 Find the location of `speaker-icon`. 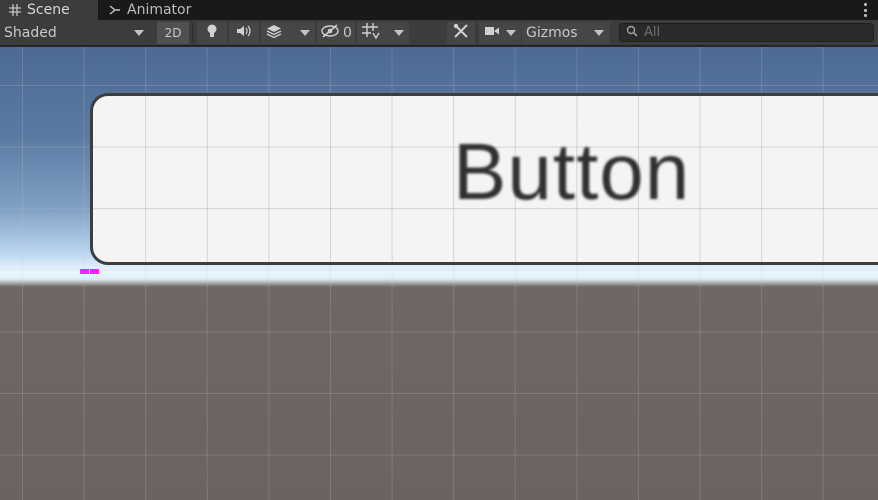

speaker-icon is located at coordinates (244, 33).